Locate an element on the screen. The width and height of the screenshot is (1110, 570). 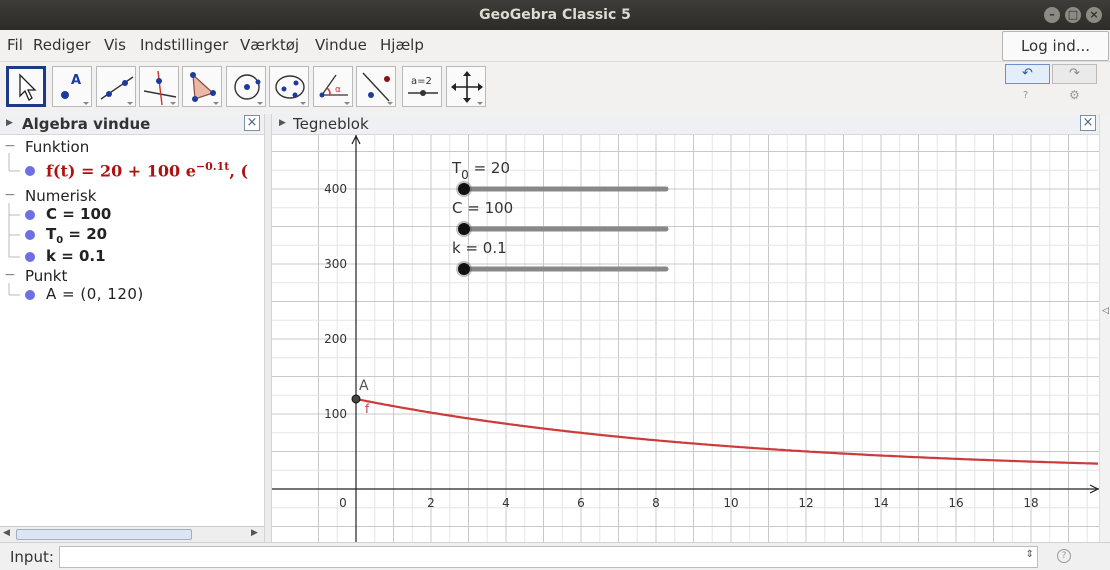
maximize-icon: □ is located at coordinates (1073, 15).